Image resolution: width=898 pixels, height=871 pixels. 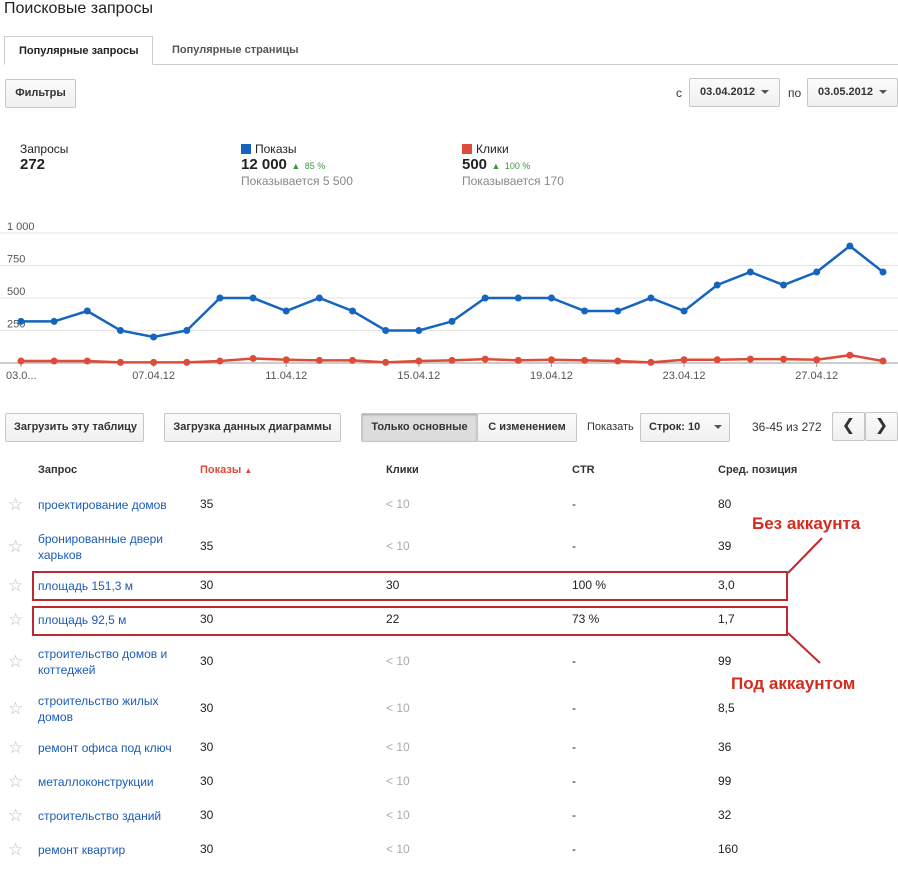 What do you see at coordinates (804, 648) in the screenshot?
I see `annotation-arrow-bottom` at bounding box center [804, 648].